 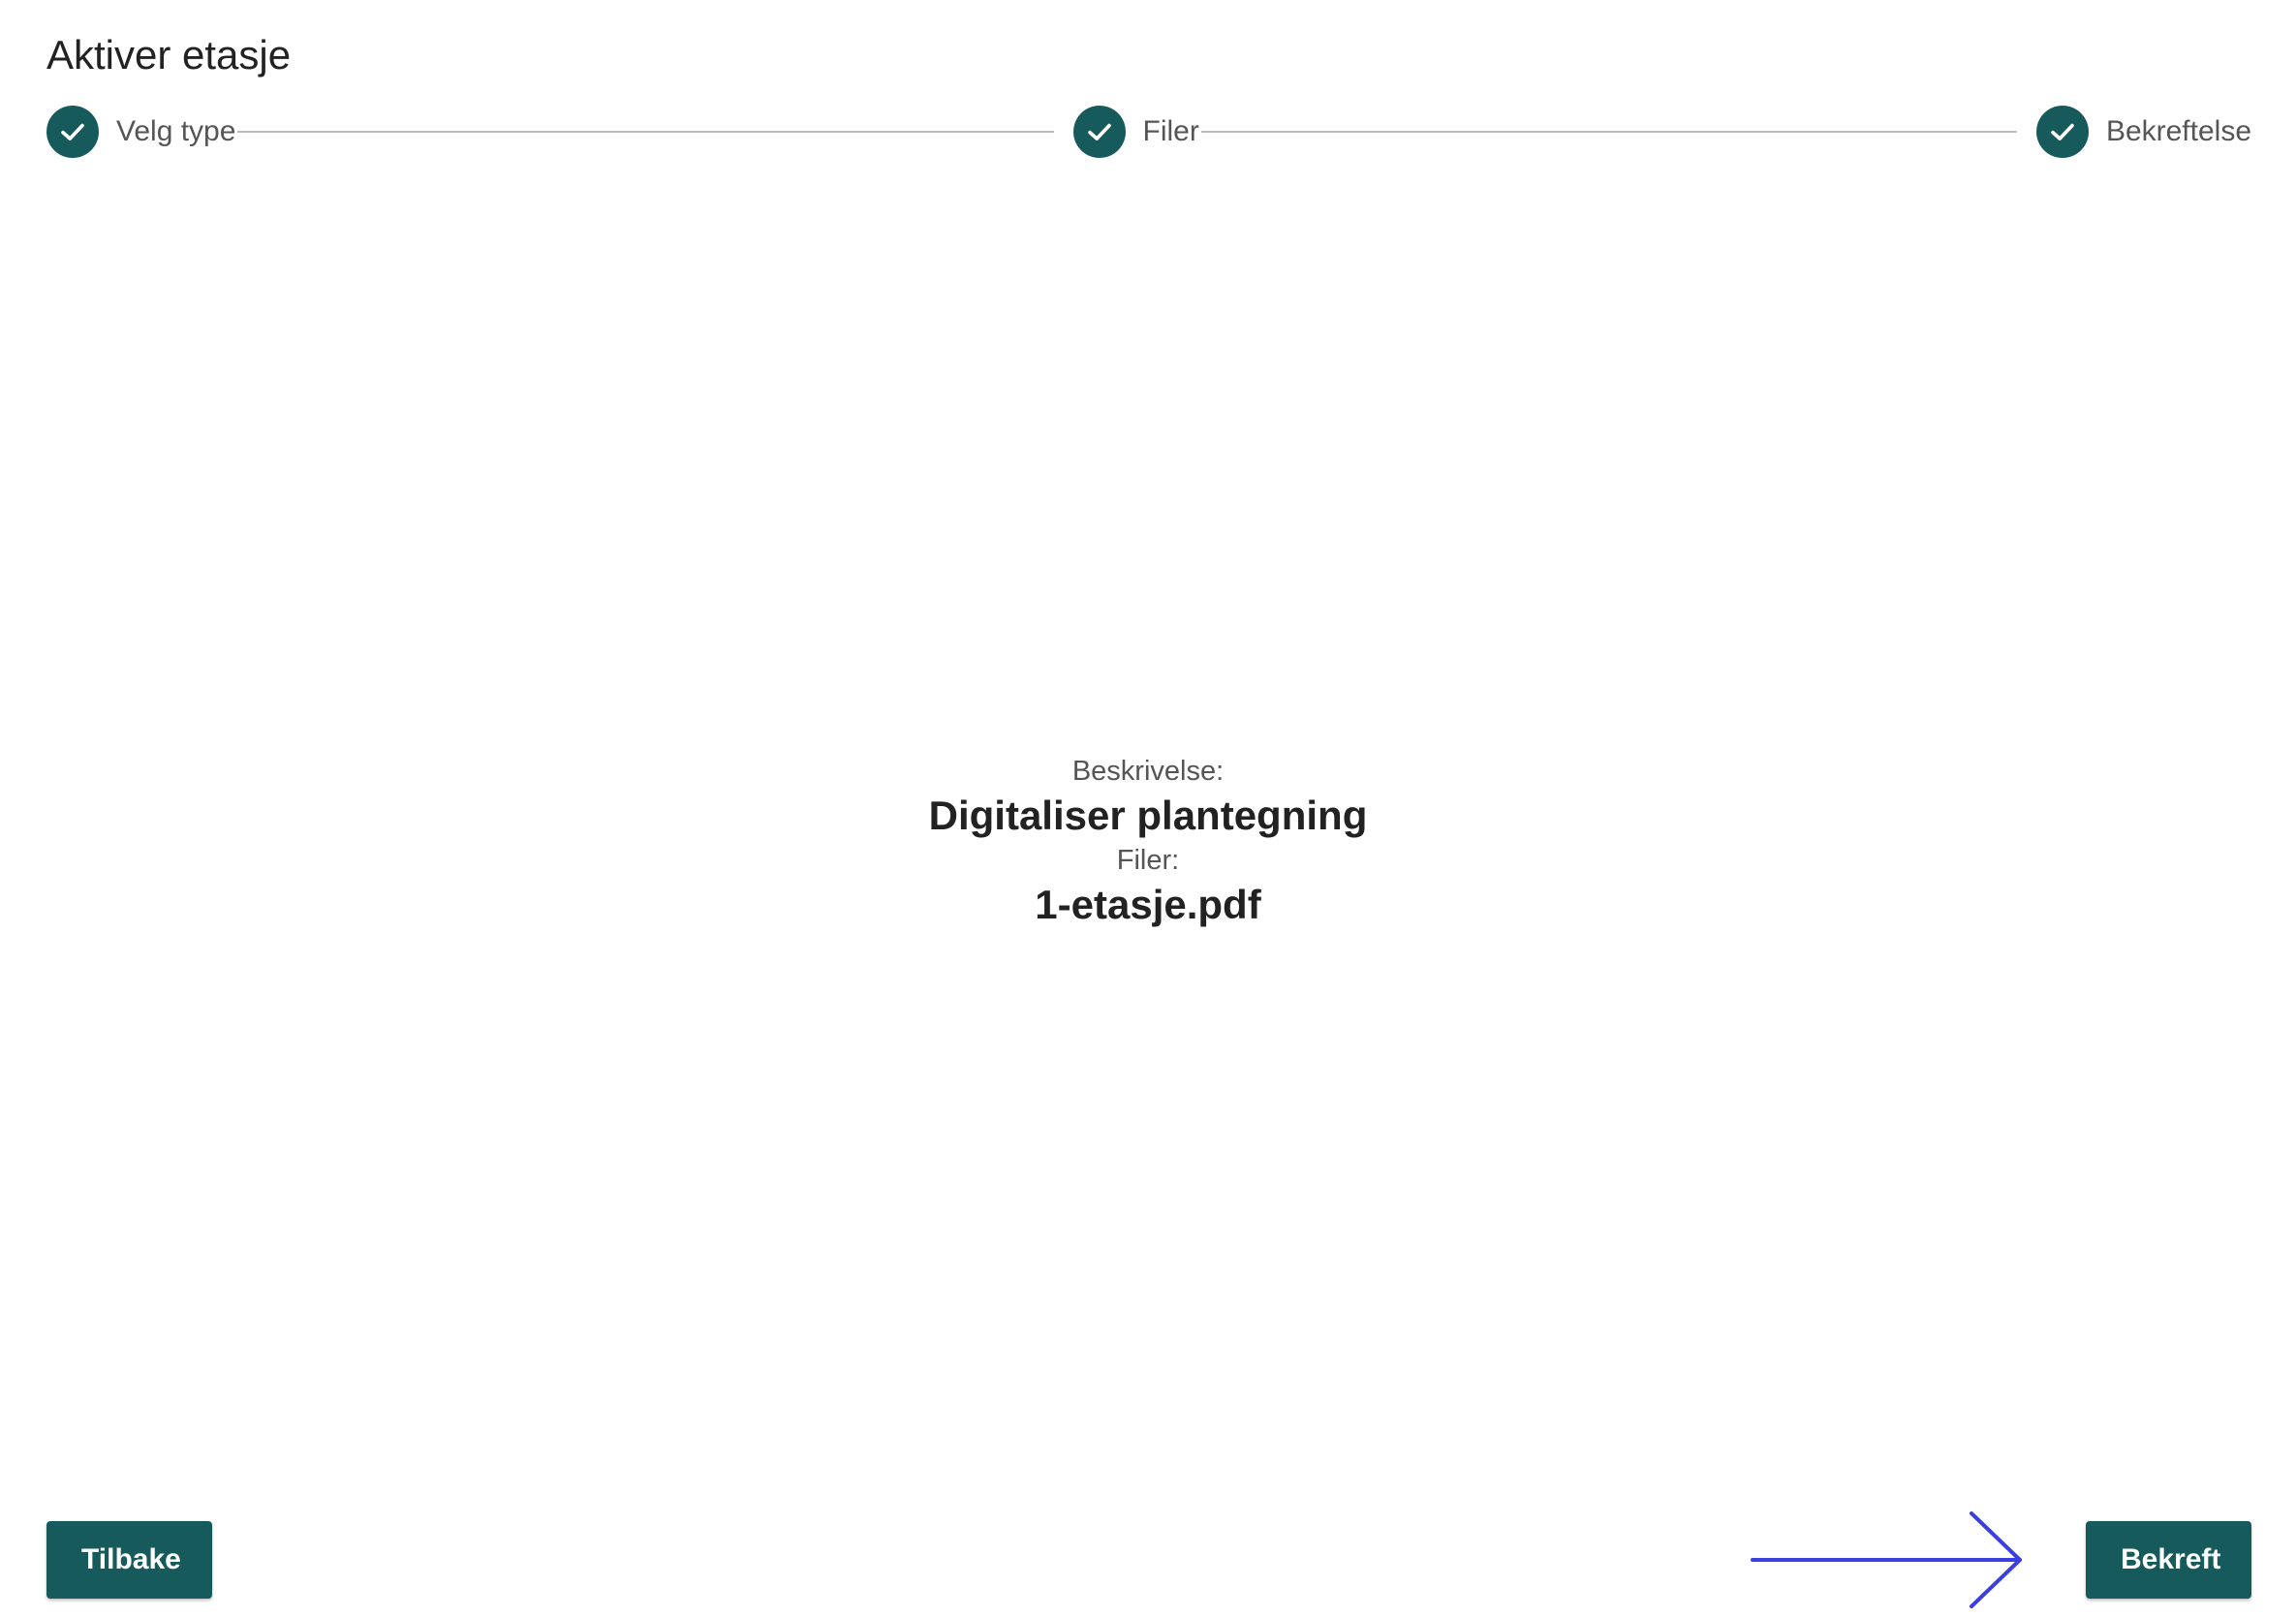 I want to click on files-label: Filer:, so click(x=1148, y=860).